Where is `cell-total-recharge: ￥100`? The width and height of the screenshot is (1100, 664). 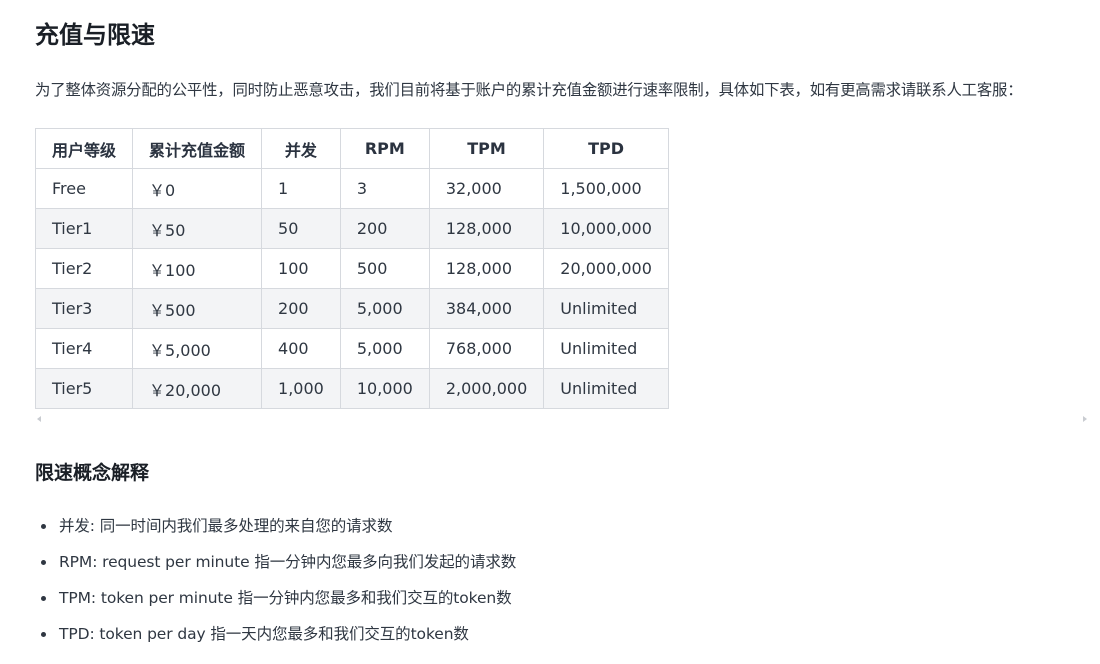
cell-total-recharge: ￥100 is located at coordinates (197, 268).